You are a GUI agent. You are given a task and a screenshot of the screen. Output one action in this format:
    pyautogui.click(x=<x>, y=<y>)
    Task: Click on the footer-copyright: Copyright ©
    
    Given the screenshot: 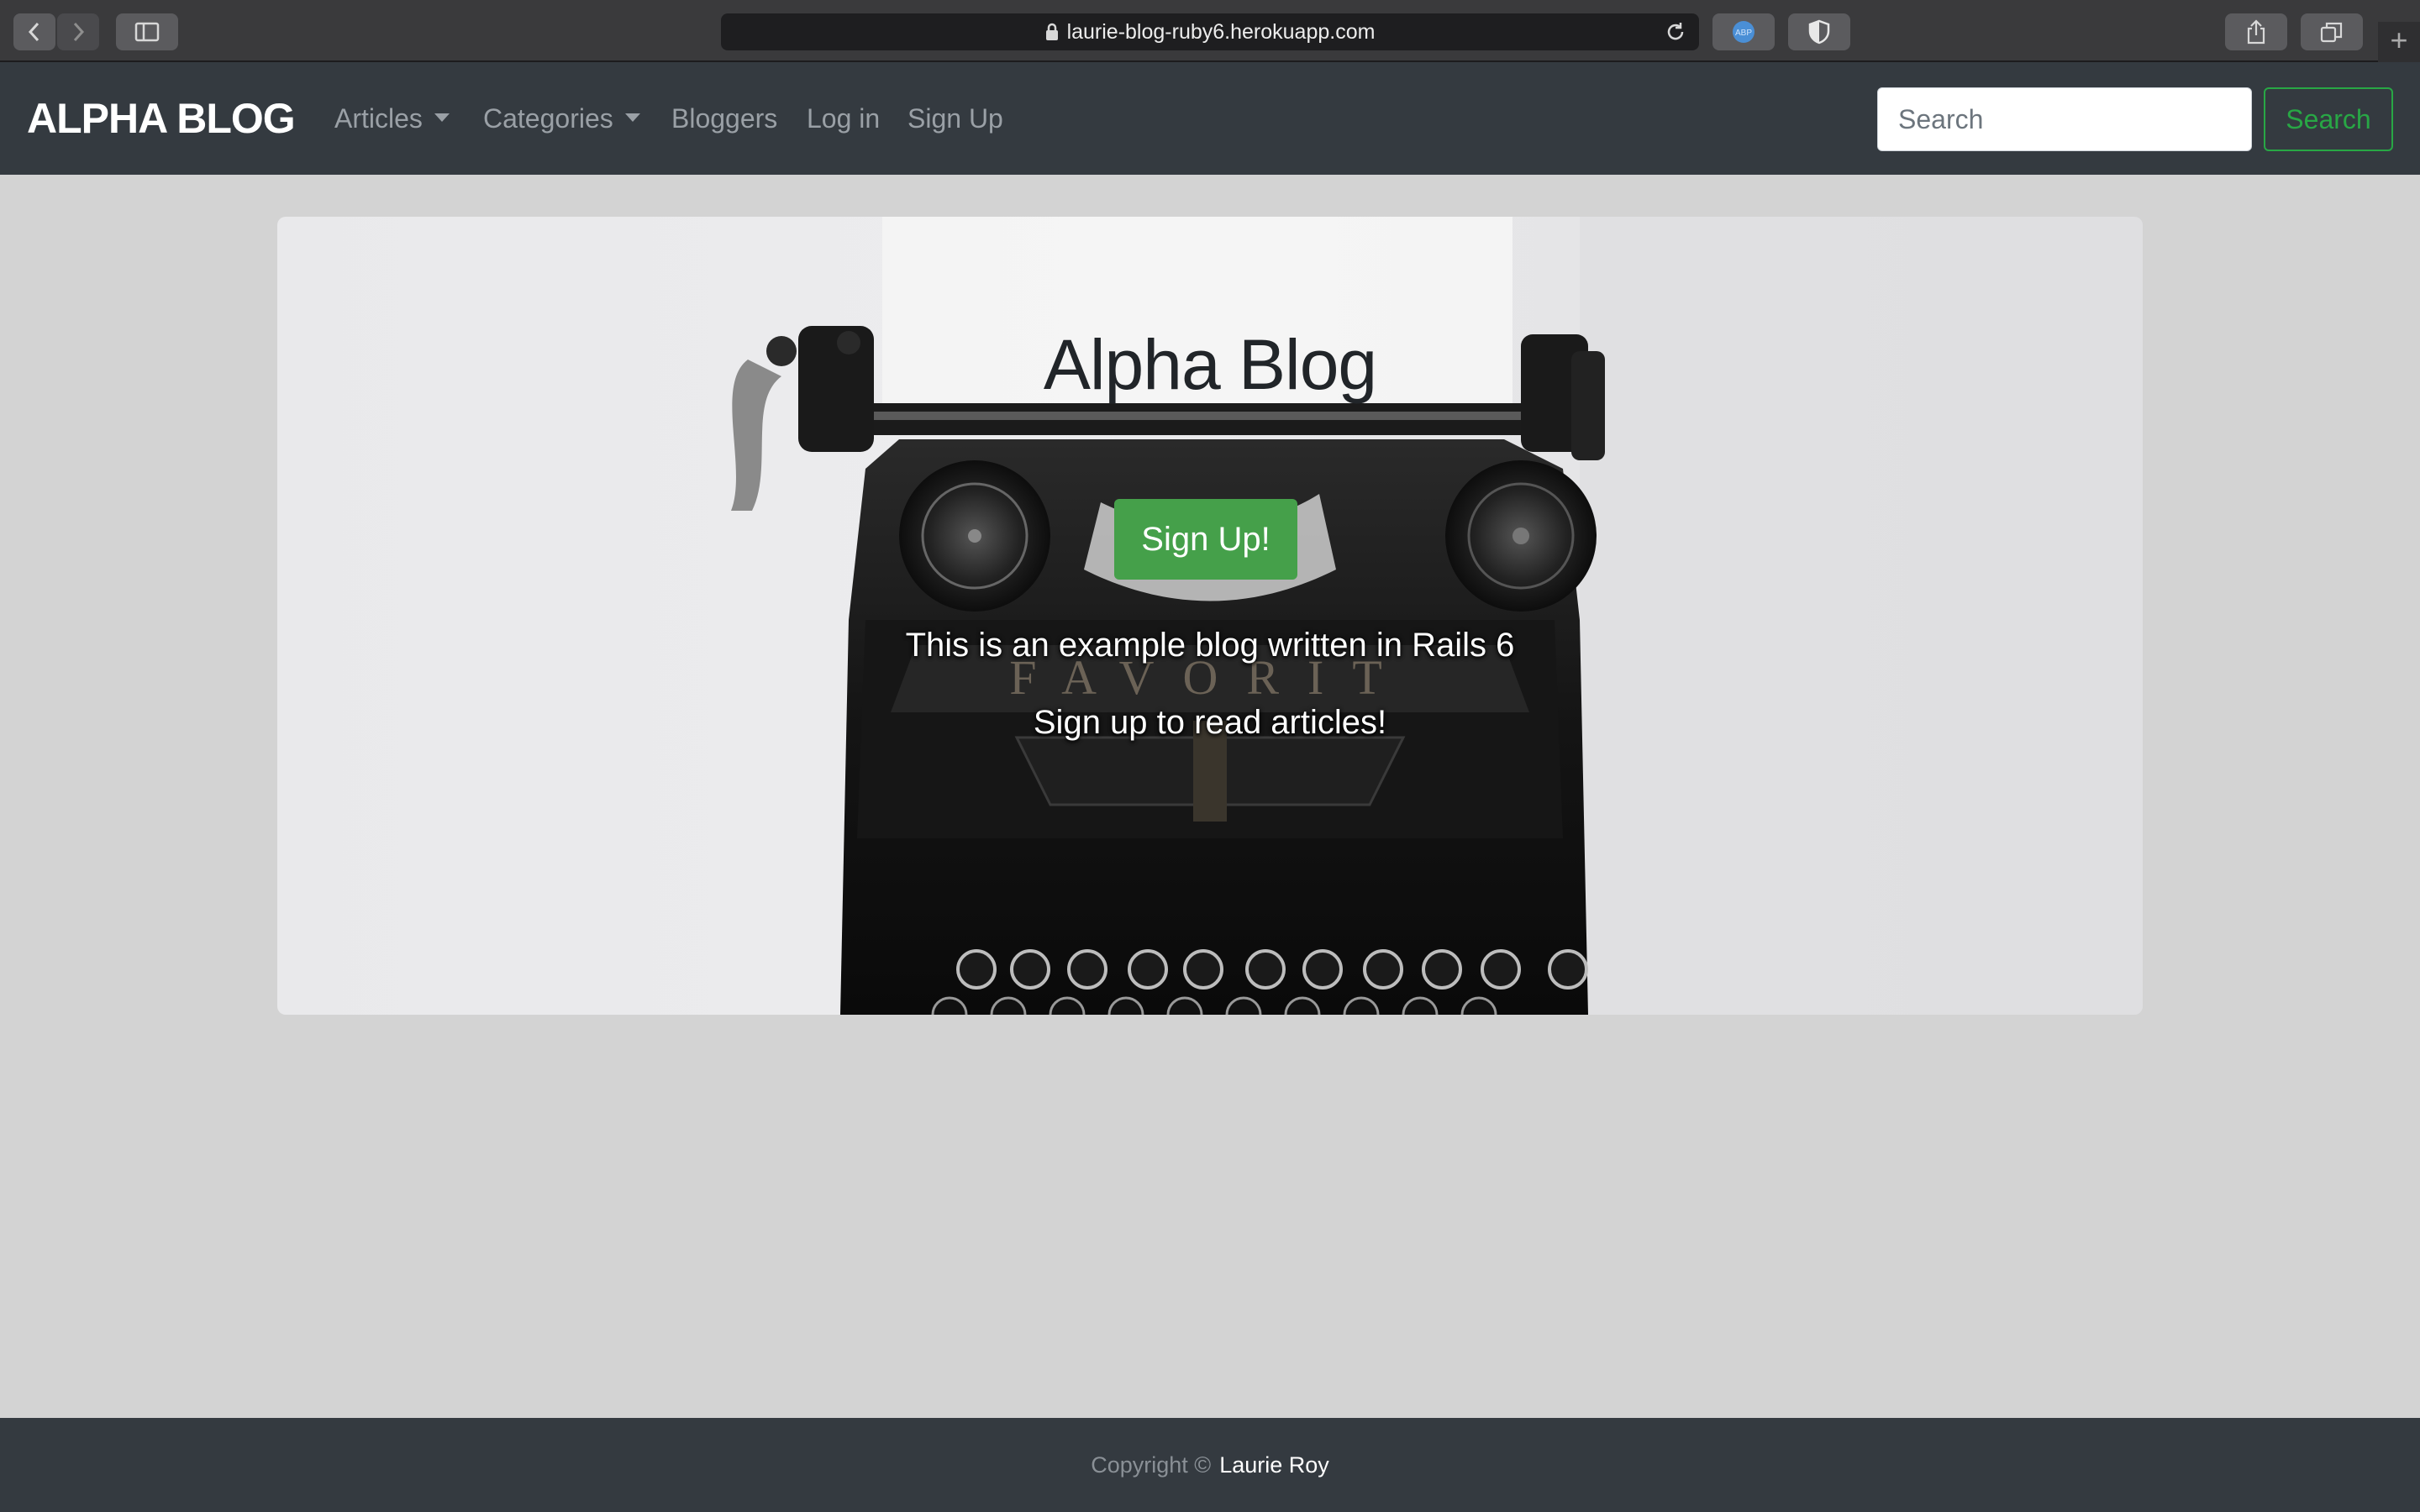 What is the action you would take?
    pyautogui.click(x=1151, y=1465)
    